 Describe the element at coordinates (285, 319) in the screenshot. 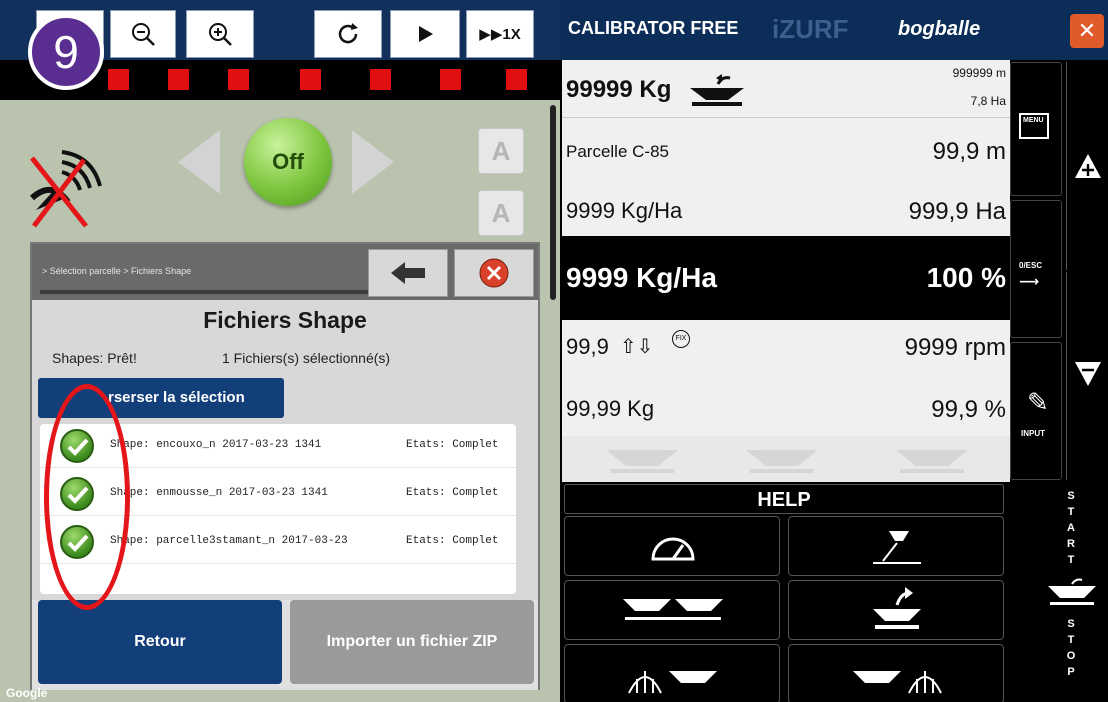

I see `dialog-title: Fichiers Shape` at that location.